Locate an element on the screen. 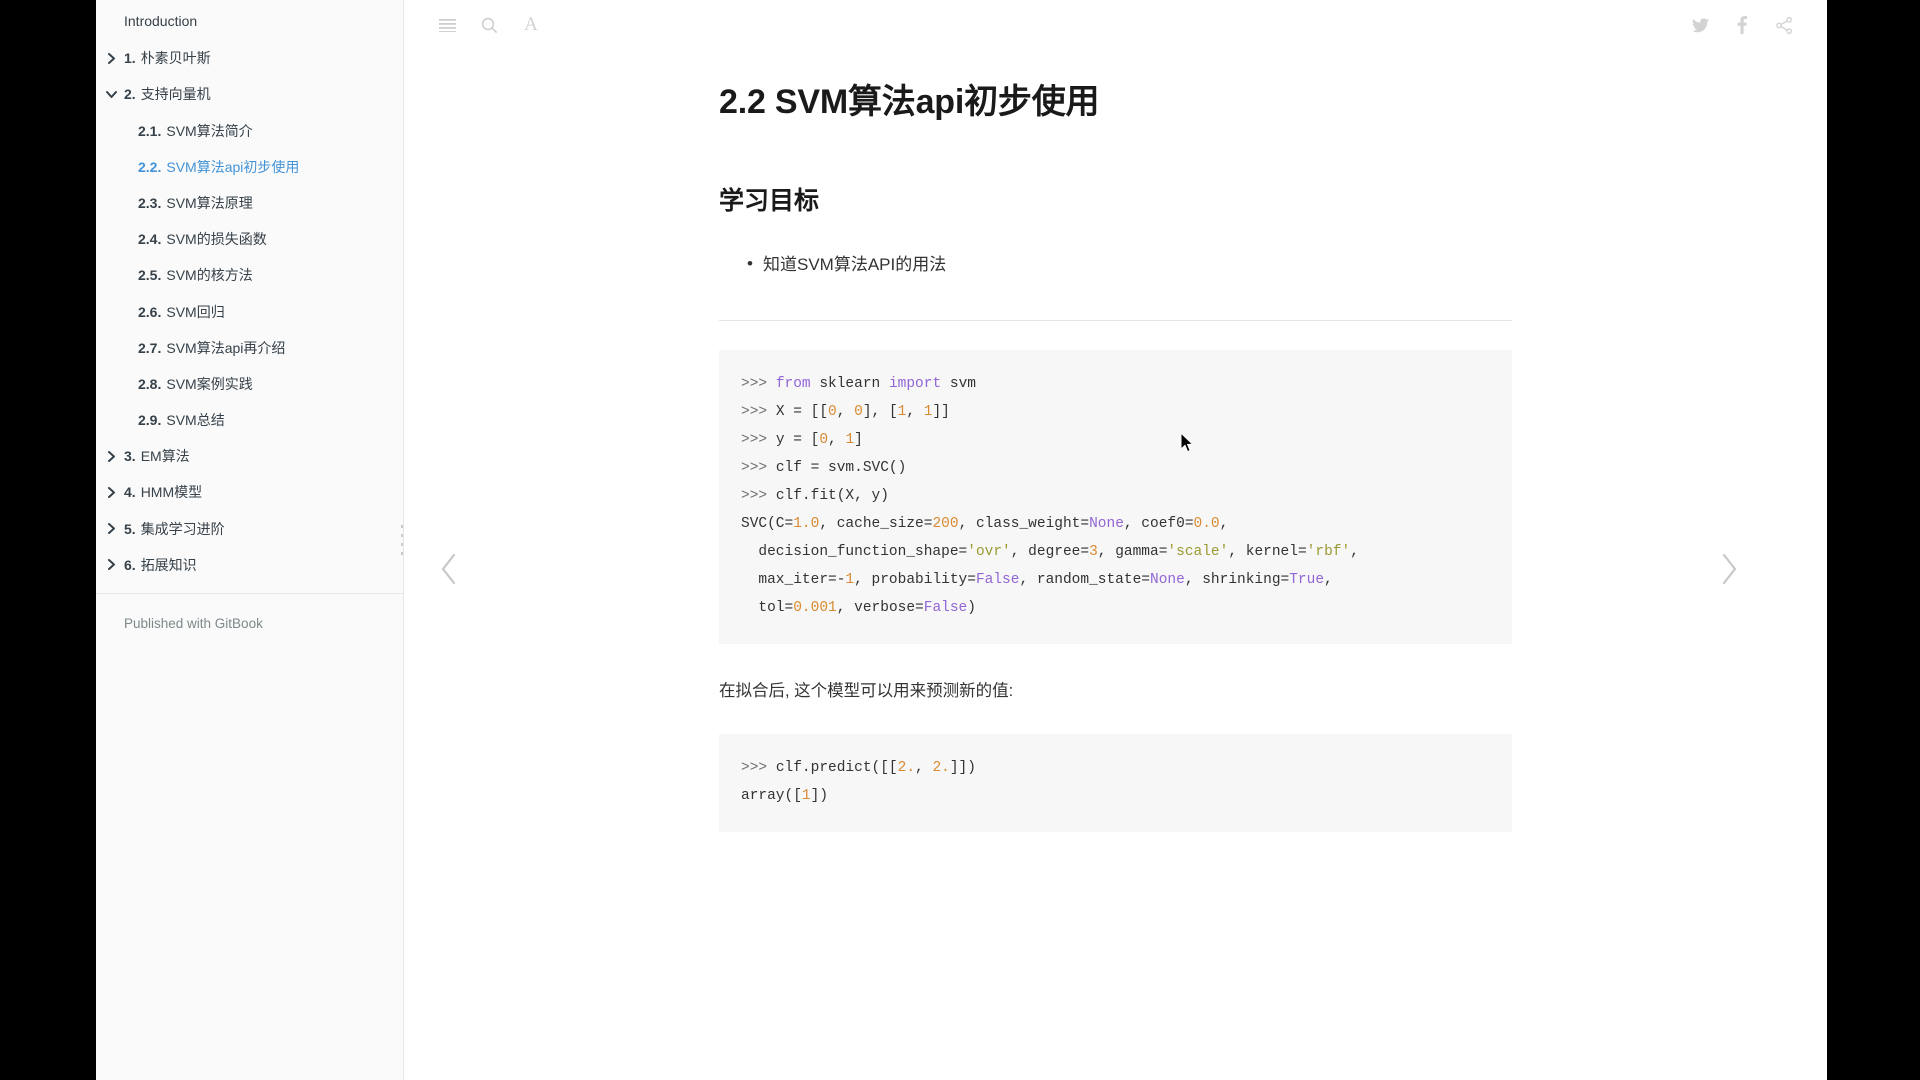  code-token: , shrinking= is located at coordinates (1237, 580).